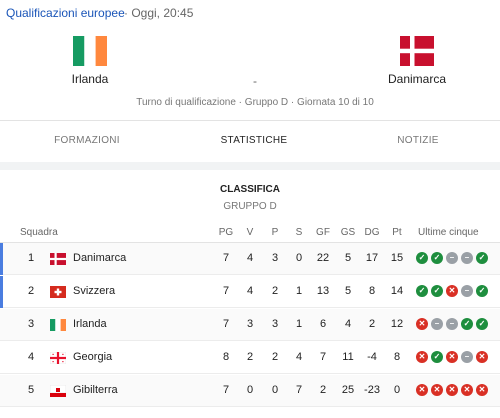 The height and width of the screenshot is (418, 500). I want to click on col-header-gs: GS, so click(348, 232).